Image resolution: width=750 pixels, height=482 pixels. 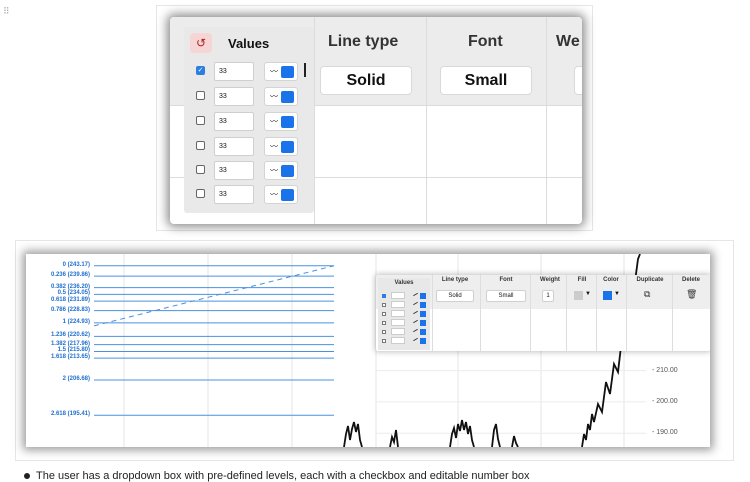 I want to click on scrollbar, so click(x=305, y=70).